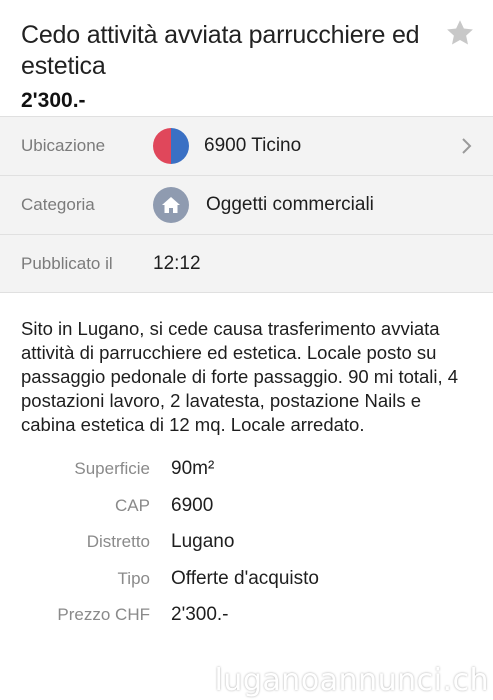 Image resolution: width=493 pixels, height=700 pixels. What do you see at coordinates (467, 146) in the screenshot?
I see `chevron-right-icon` at bounding box center [467, 146].